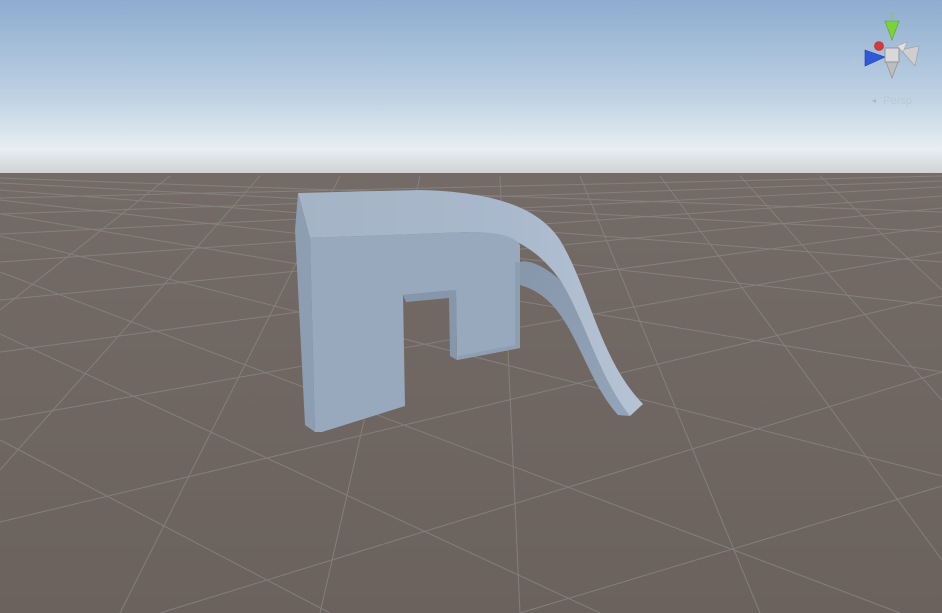  I want to click on gizmo-y-axis-cone, so click(892, 30).